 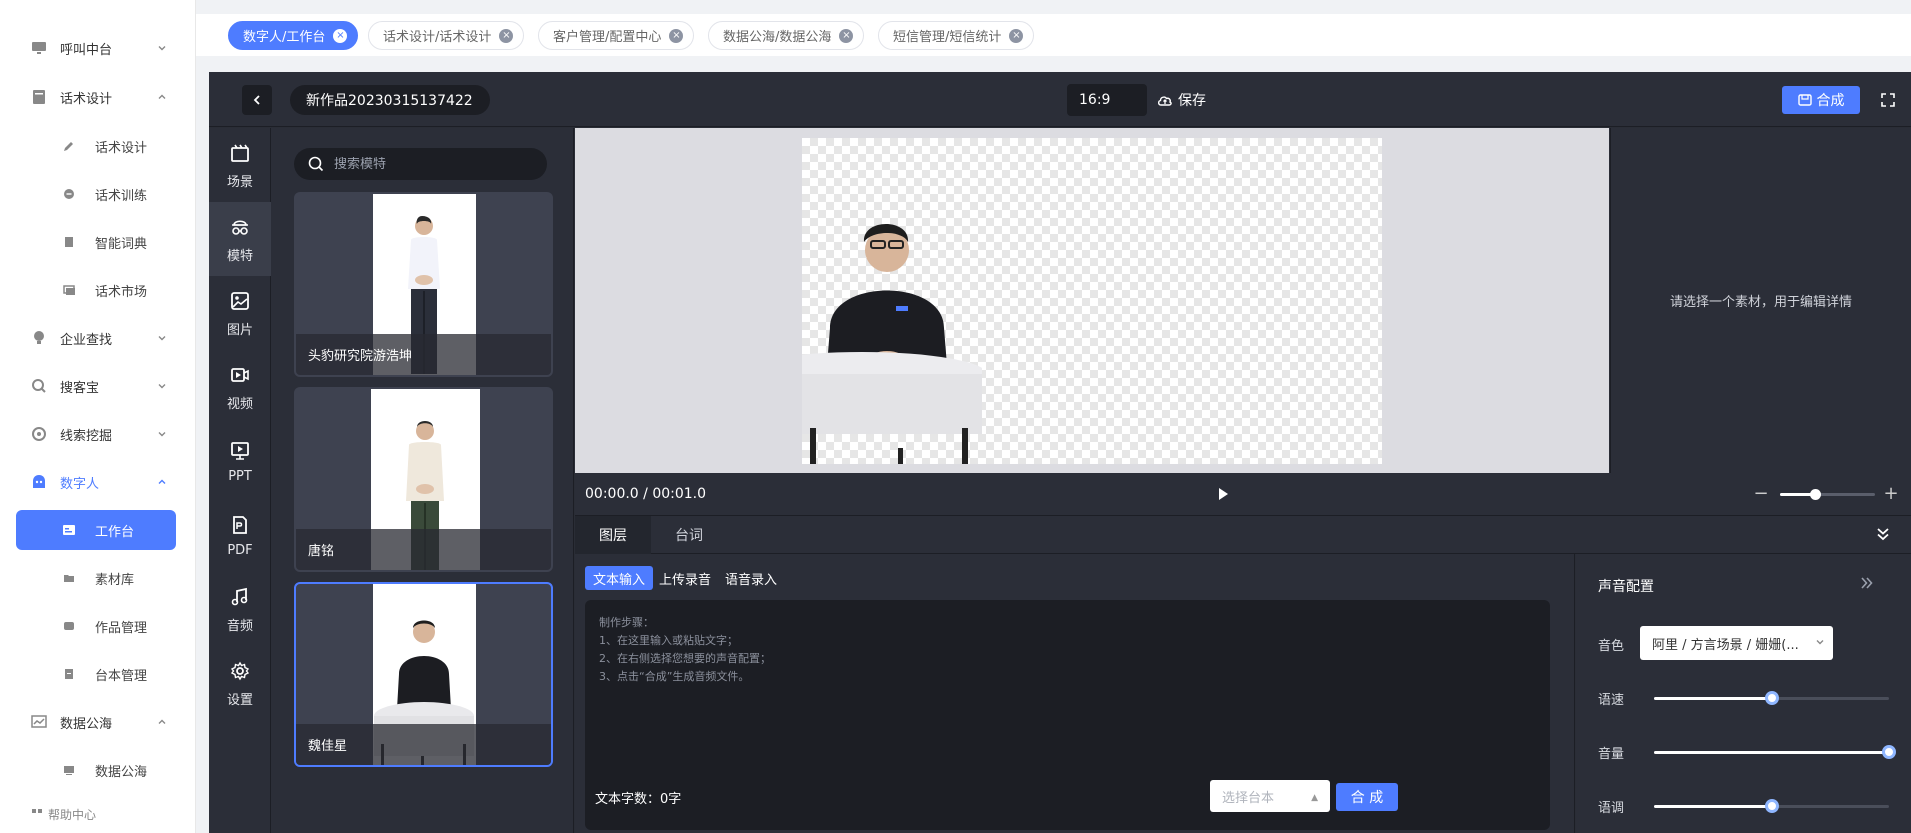 What do you see at coordinates (98, 626) in the screenshot?
I see `sidebar-item-works-management: 作品管理` at bounding box center [98, 626].